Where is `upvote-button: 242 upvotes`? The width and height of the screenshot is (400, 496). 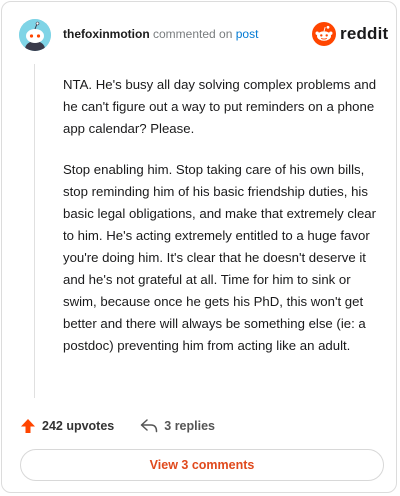
upvote-button: 242 upvotes is located at coordinates (67, 426).